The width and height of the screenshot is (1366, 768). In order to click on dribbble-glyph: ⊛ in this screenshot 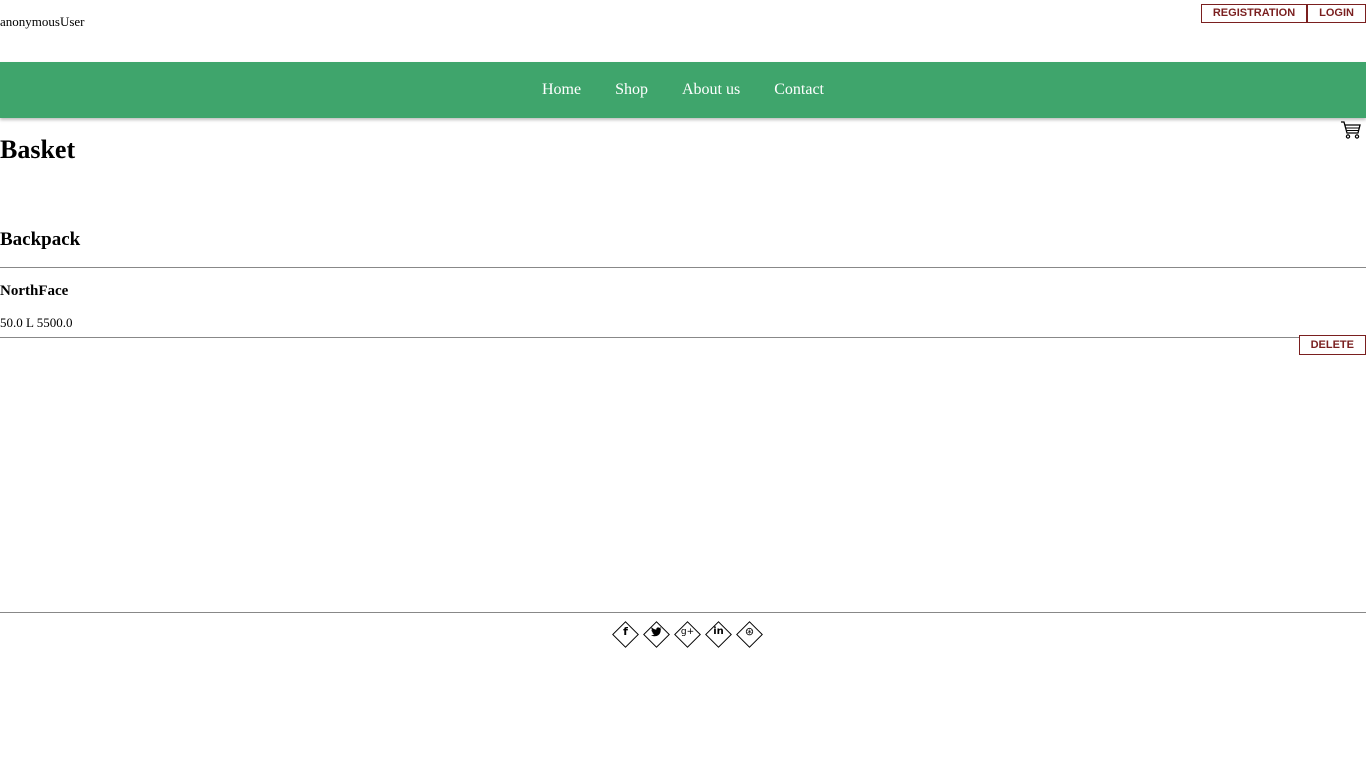, I will do `click(749, 631)`.